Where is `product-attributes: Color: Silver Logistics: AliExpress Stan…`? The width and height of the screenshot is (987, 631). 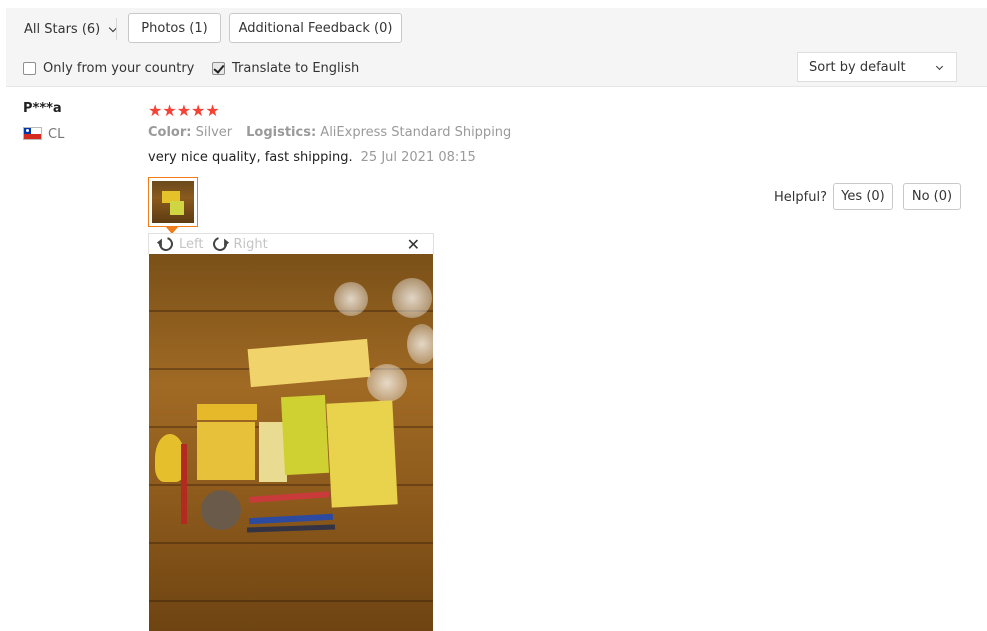 product-attributes: Color: Silver Logistics: AliExpress Stan… is located at coordinates (329, 132).